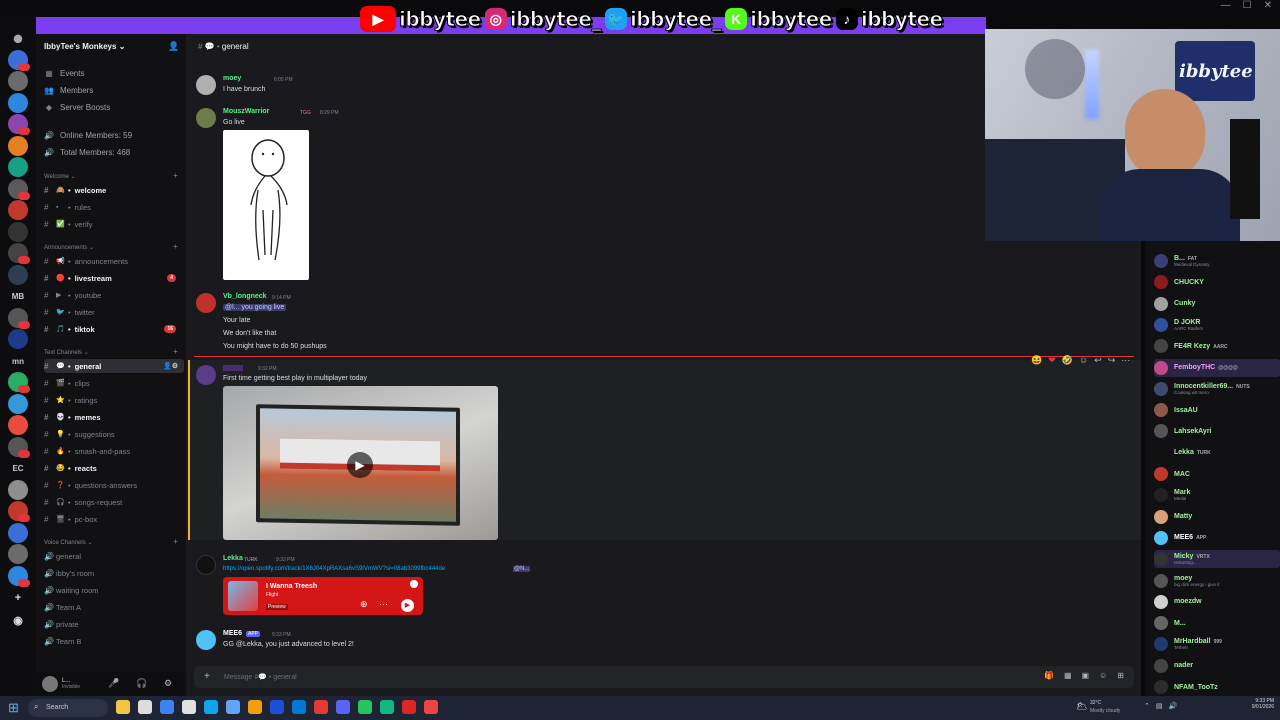  I want to click on member-item: Matty, so click(1217, 517).